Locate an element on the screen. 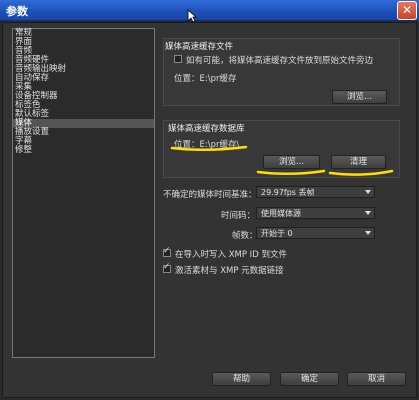 This screenshot has height=400, width=419. cache-db-location: 位置：E:\pr缓存\ is located at coordinates (207, 145).